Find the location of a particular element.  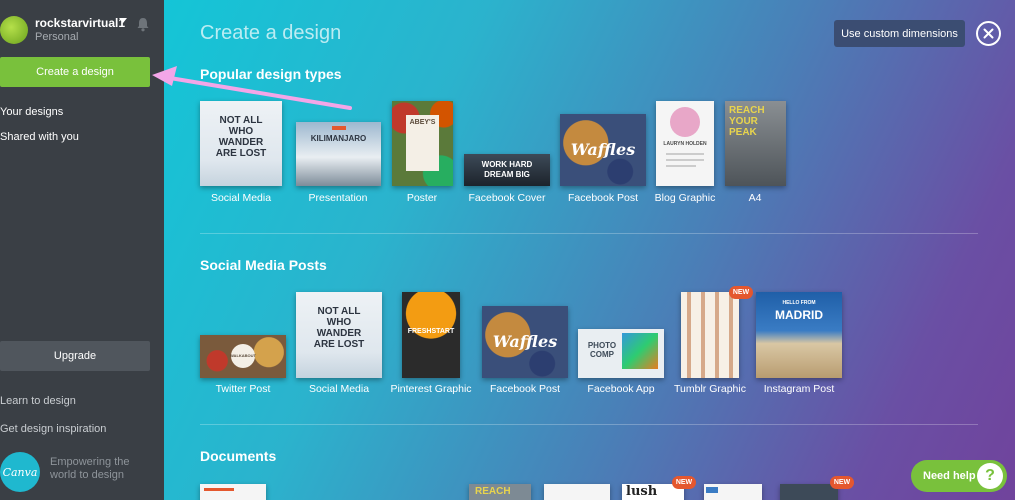

tagline: Empowering the world to design is located at coordinates (90, 468).